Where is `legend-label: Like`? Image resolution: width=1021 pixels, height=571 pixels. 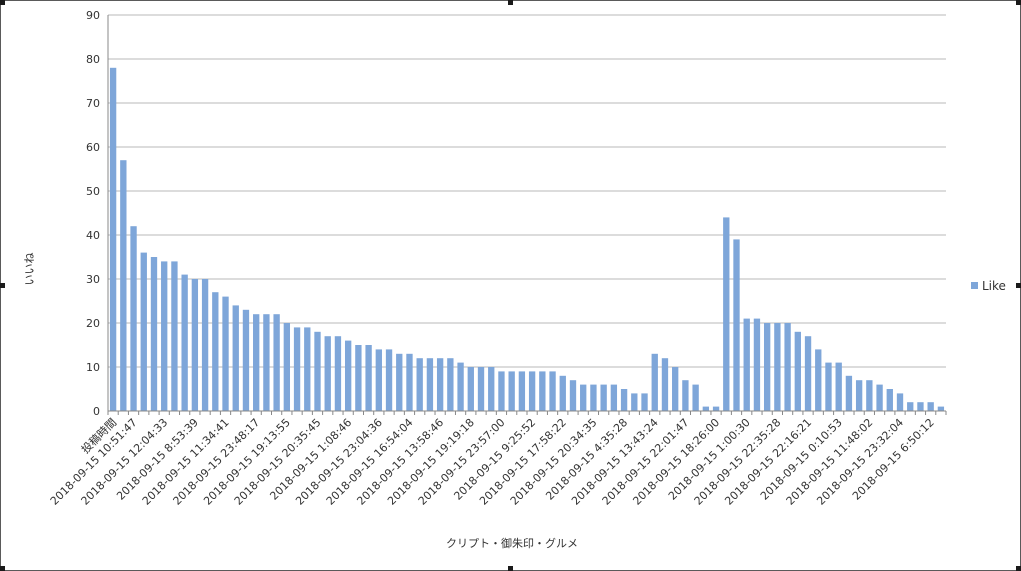
legend-label: Like is located at coordinates (994, 286).